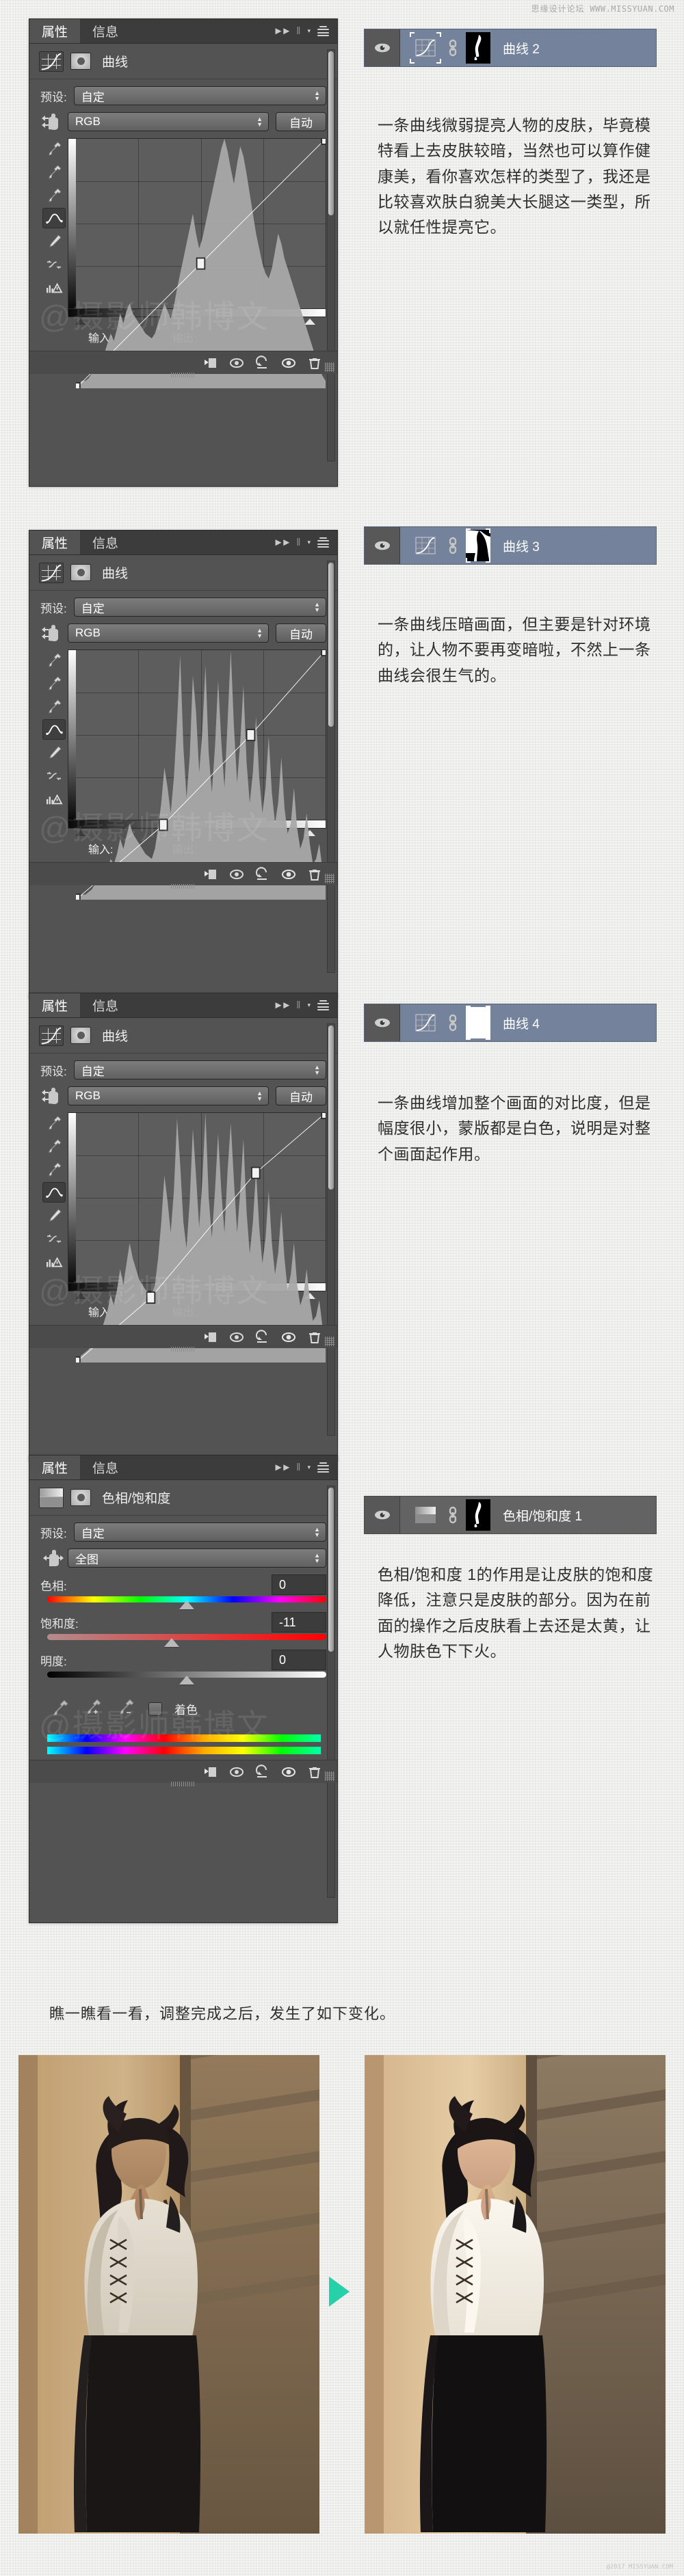 This screenshot has height=2576, width=684. I want to click on eyedropper-add-icon, so click(93, 1708).